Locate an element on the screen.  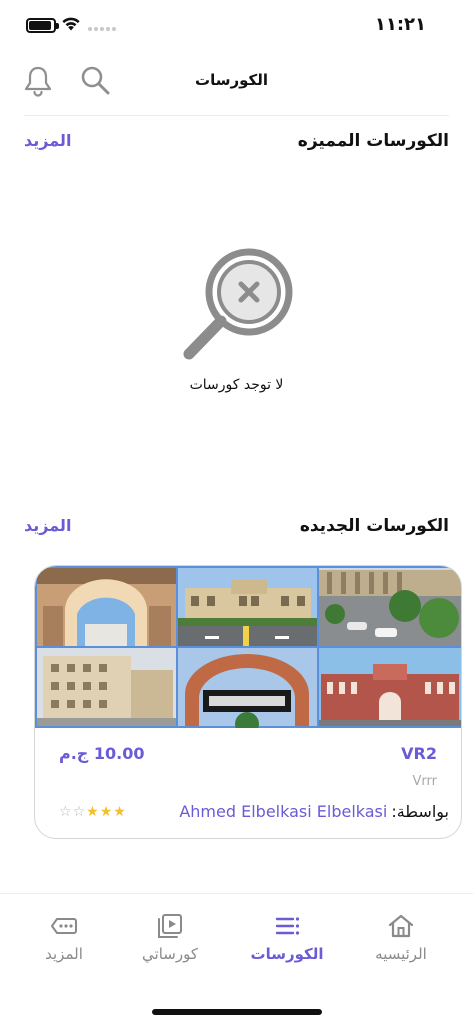
bell-icon is located at coordinates (38, 81).